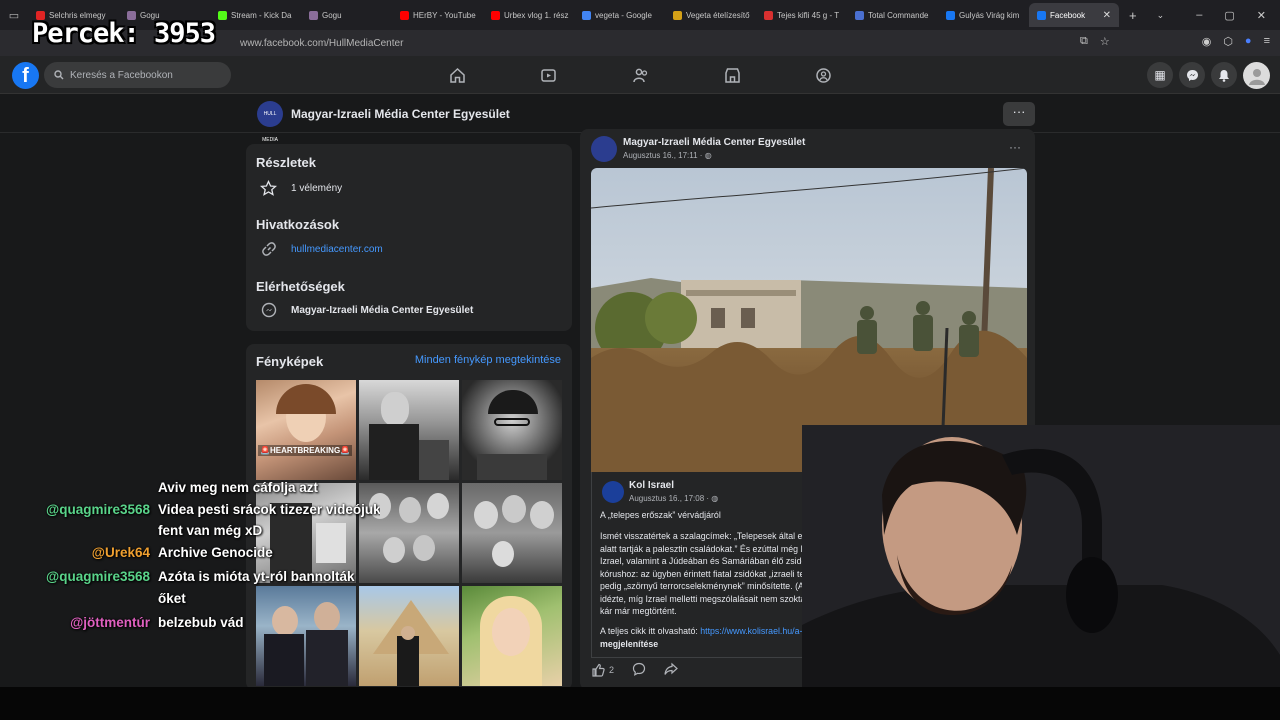 The height and width of the screenshot is (720, 1280). Describe the element at coordinates (1084, 41) in the screenshot. I see `install-app-icon: ⧉` at that location.